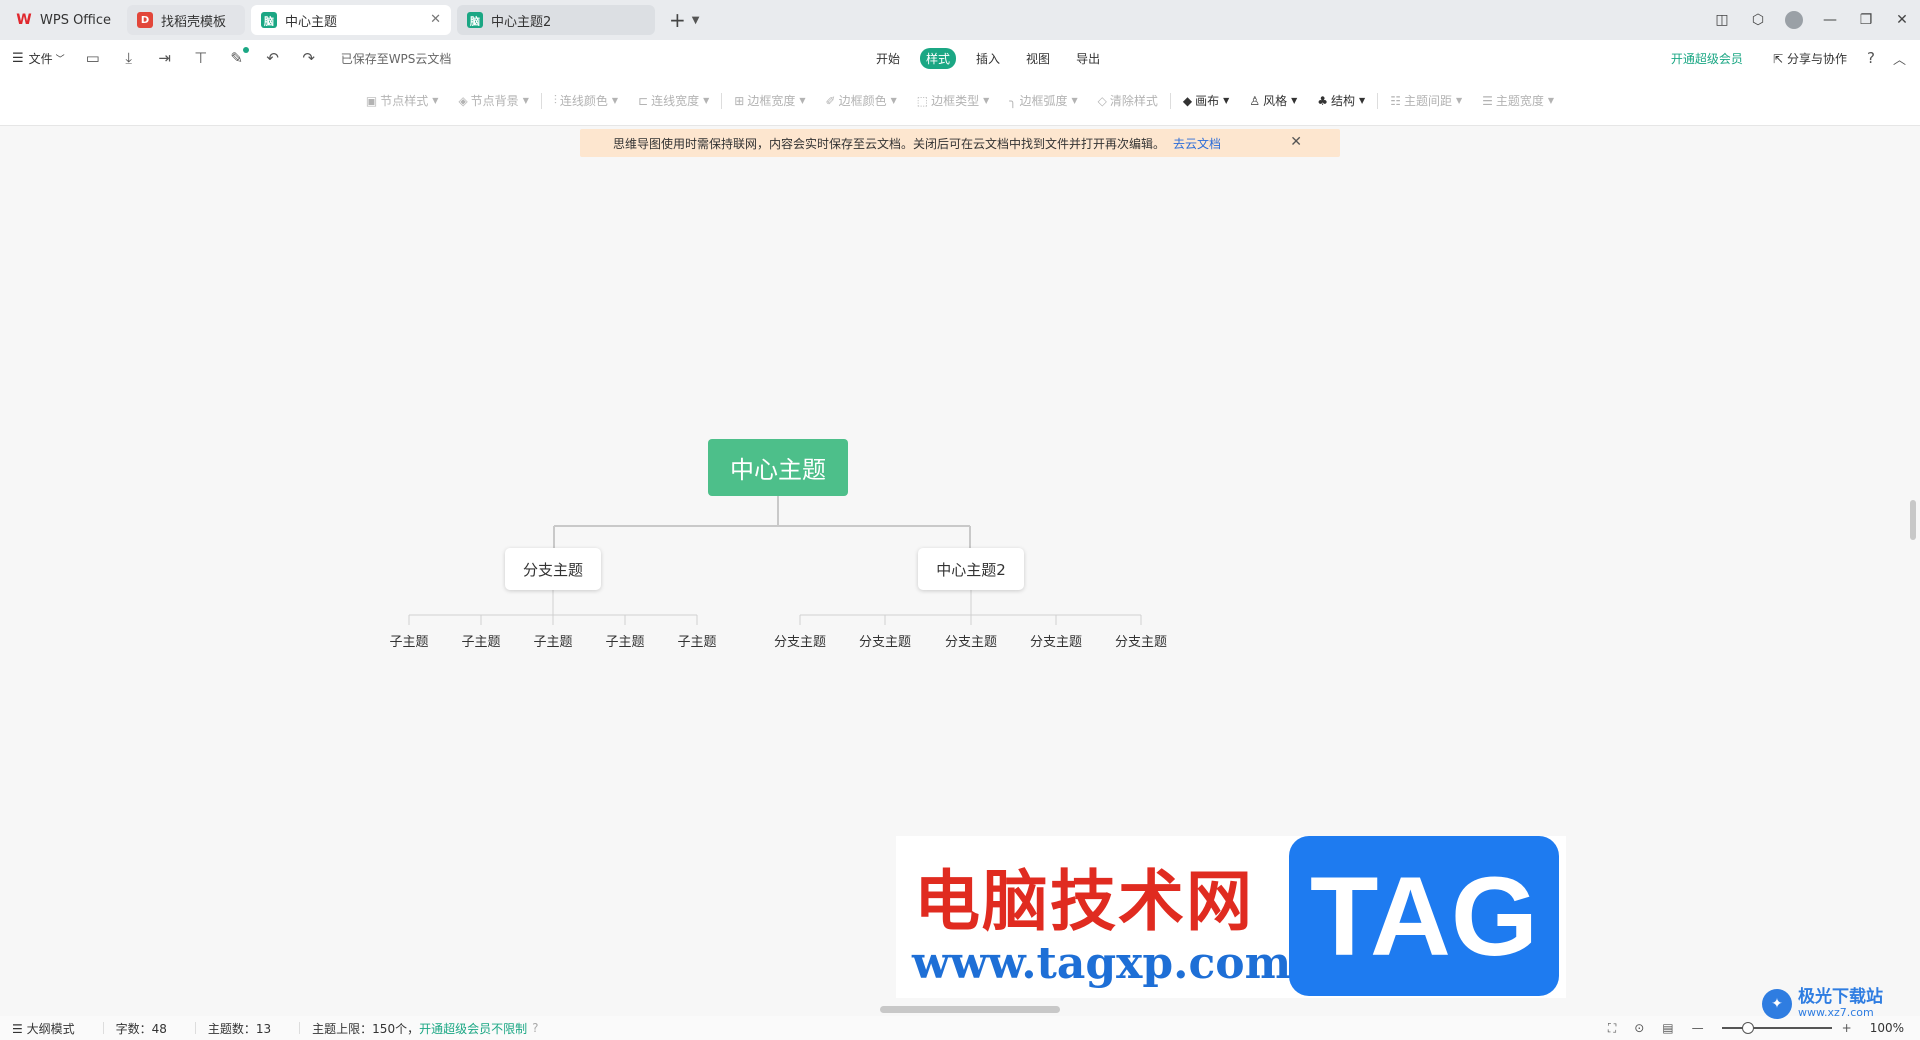 This screenshot has width=1920, height=1040. What do you see at coordinates (696, 20) in the screenshot?
I see `chevron-down-icon: ▼` at bounding box center [696, 20].